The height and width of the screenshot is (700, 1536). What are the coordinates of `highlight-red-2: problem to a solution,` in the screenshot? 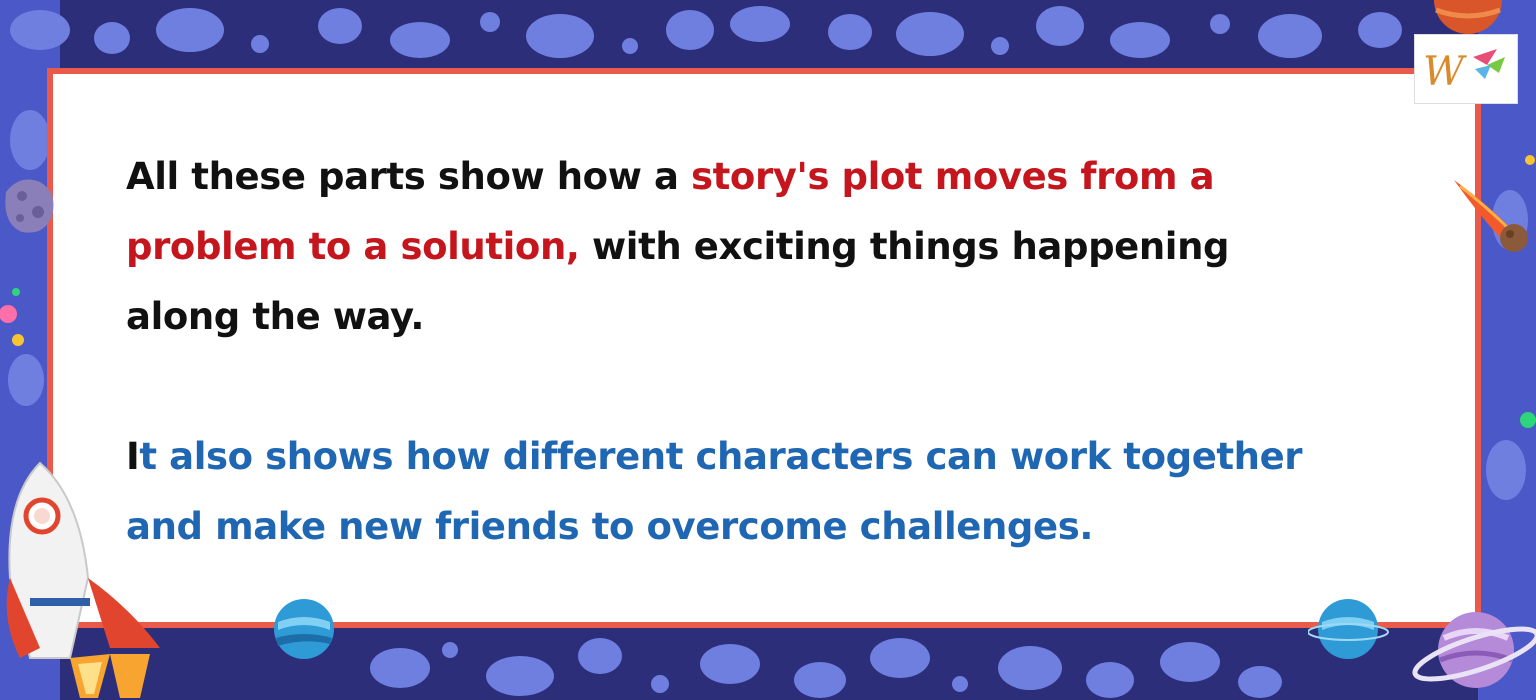 It's located at (353, 246).